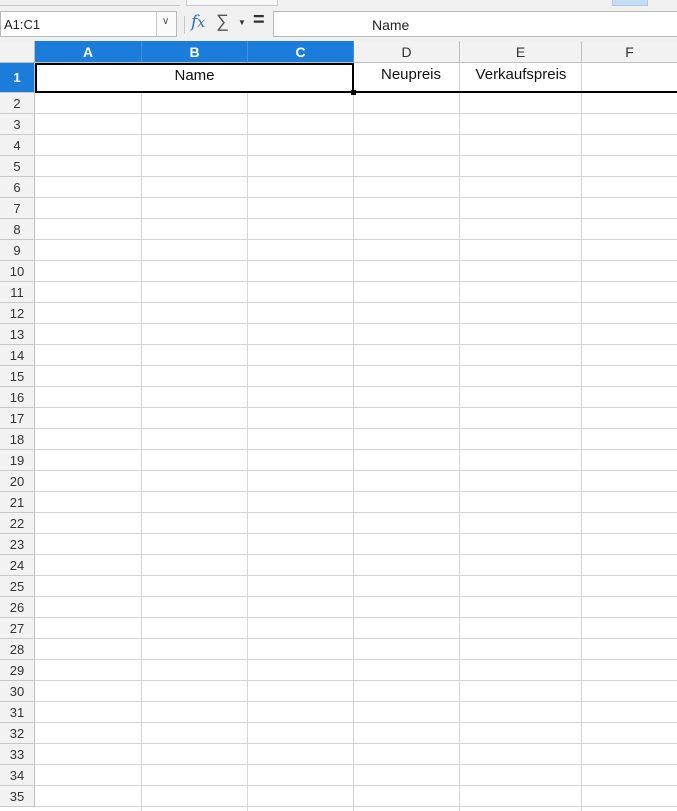 The height and width of the screenshot is (811, 677). I want to click on row-header-10: 10, so click(17, 271).